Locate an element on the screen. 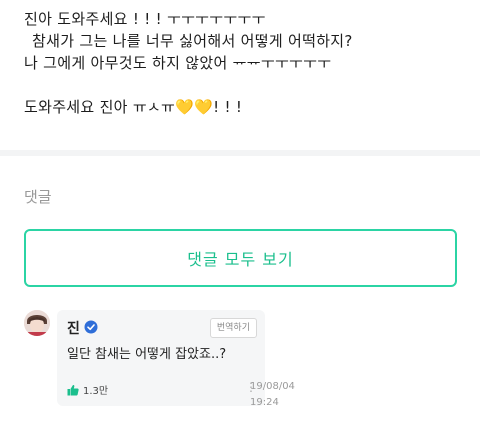 The height and width of the screenshot is (423, 480). view-all-comments-button: 댓글 모두 보기 is located at coordinates (240, 258).